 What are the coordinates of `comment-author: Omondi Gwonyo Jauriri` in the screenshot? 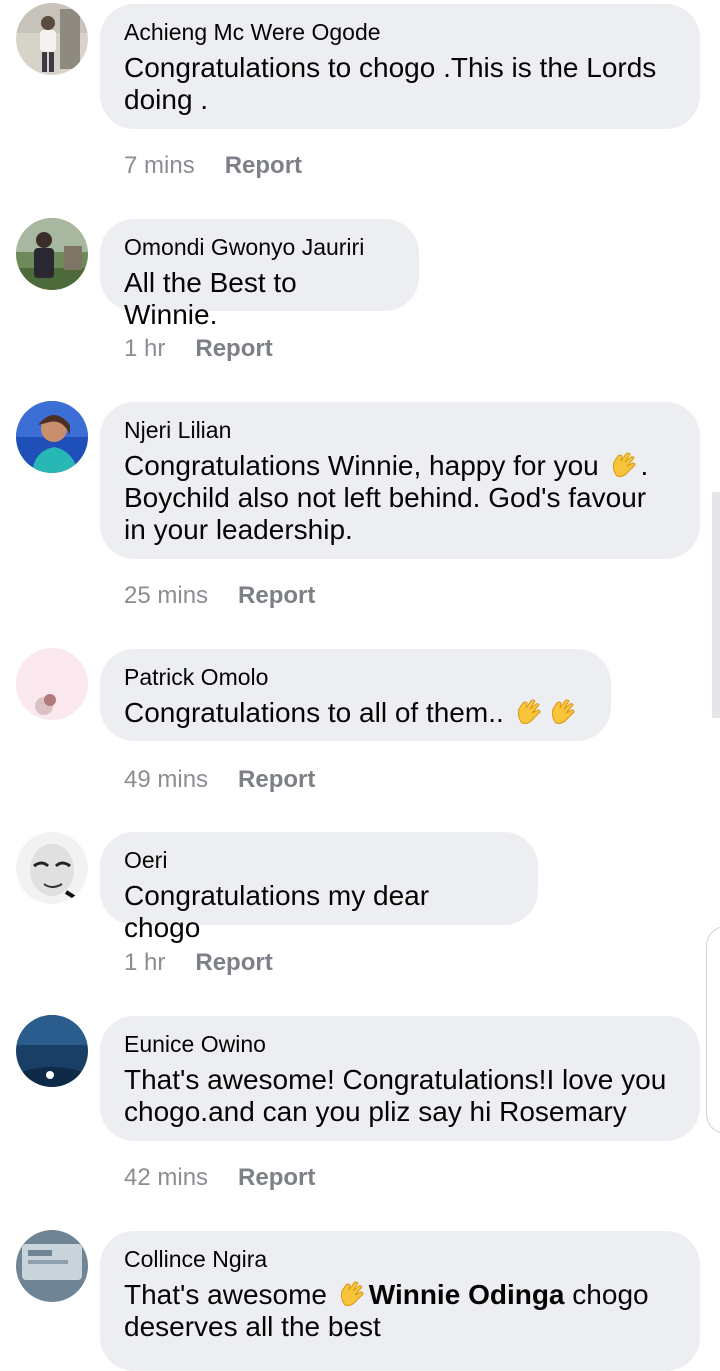 It's located at (258, 247).